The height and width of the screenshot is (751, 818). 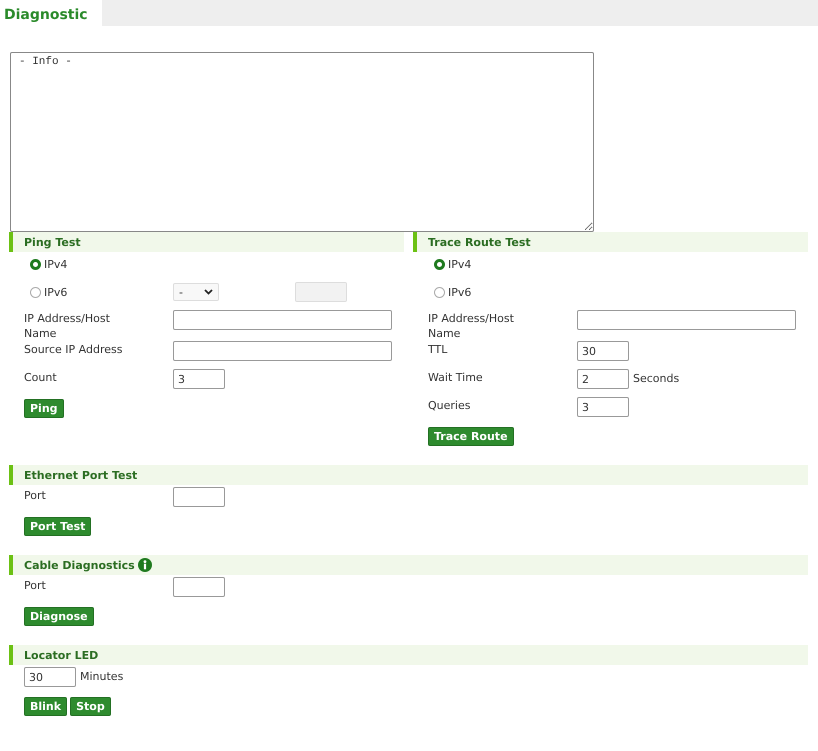 What do you see at coordinates (101, 676) in the screenshot?
I see `unit-label: Minutes` at bounding box center [101, 676].